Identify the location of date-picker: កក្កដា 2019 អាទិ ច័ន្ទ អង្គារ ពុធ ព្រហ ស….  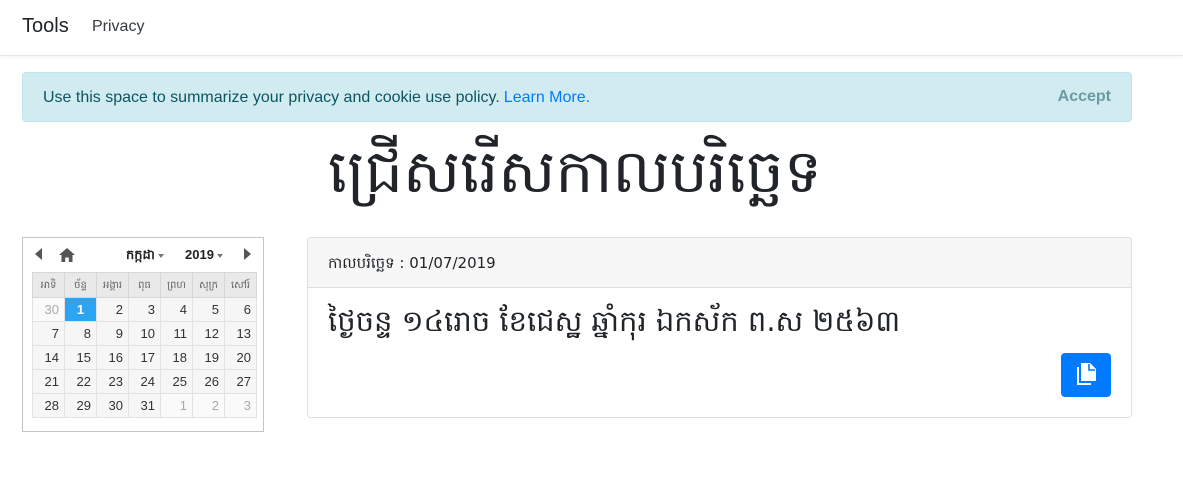
(143, 334).